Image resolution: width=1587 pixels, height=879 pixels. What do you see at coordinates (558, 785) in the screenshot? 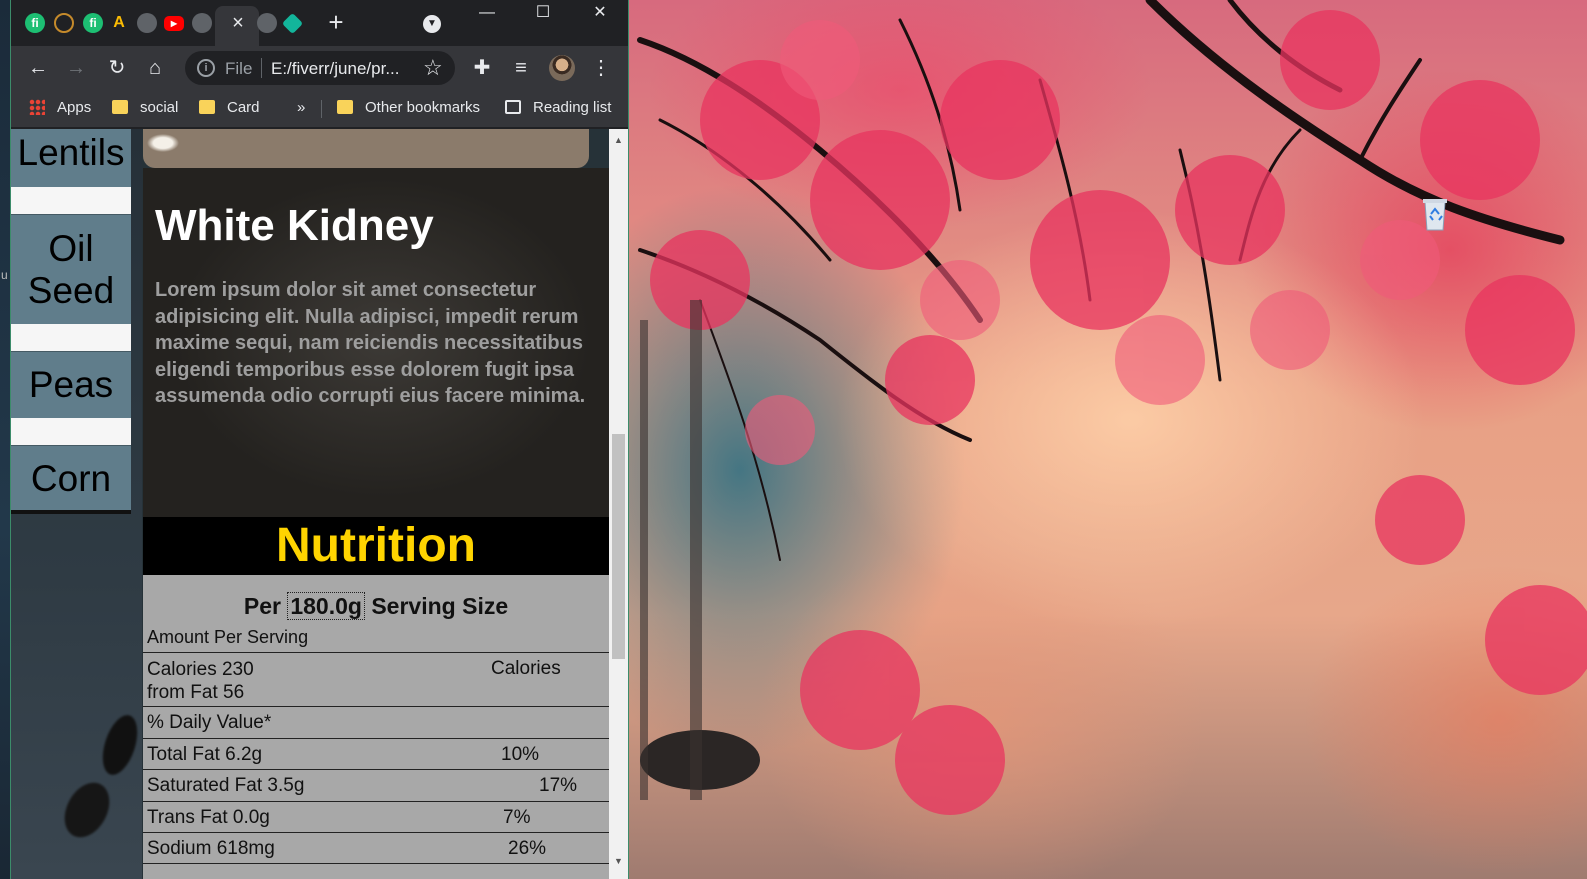
I see `nutrient-value: 17%` at bounding box center [558, 785].